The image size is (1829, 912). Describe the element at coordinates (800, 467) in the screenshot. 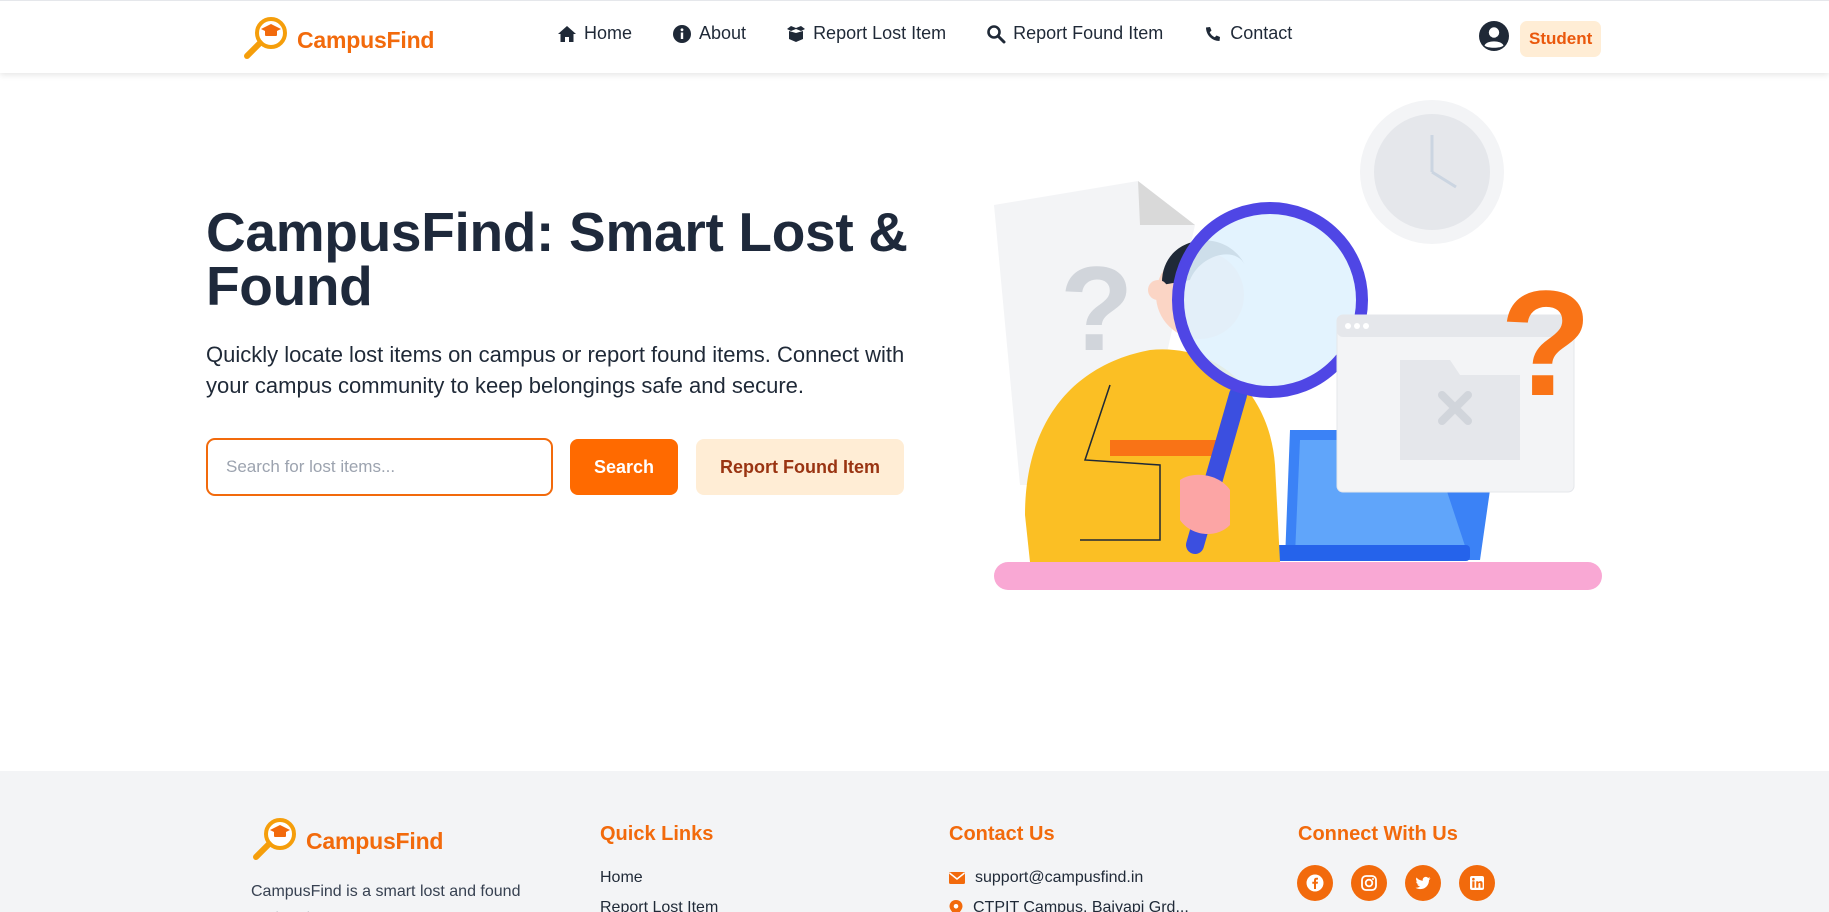

I see `report-found-button: Report Found Item` at that location.